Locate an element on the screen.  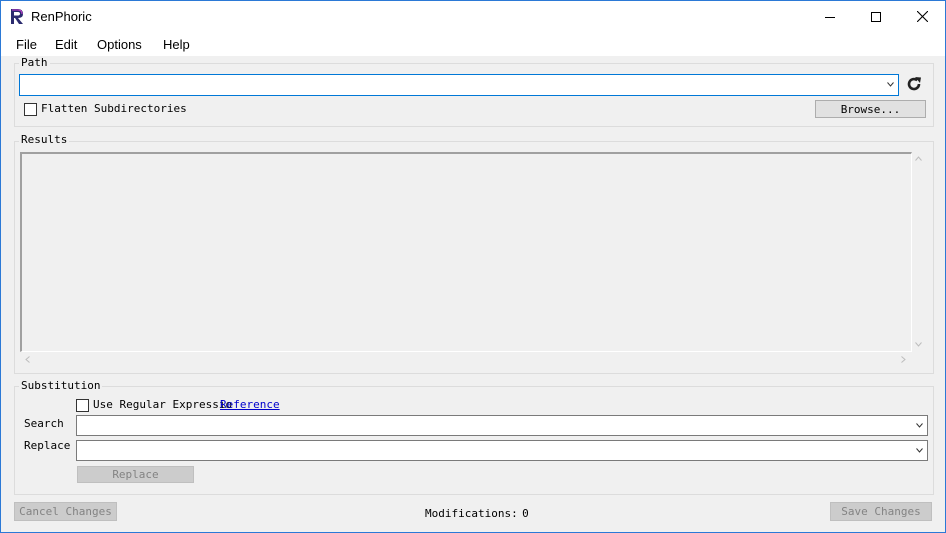
refresh-icon is located at coordinates (914, 84).